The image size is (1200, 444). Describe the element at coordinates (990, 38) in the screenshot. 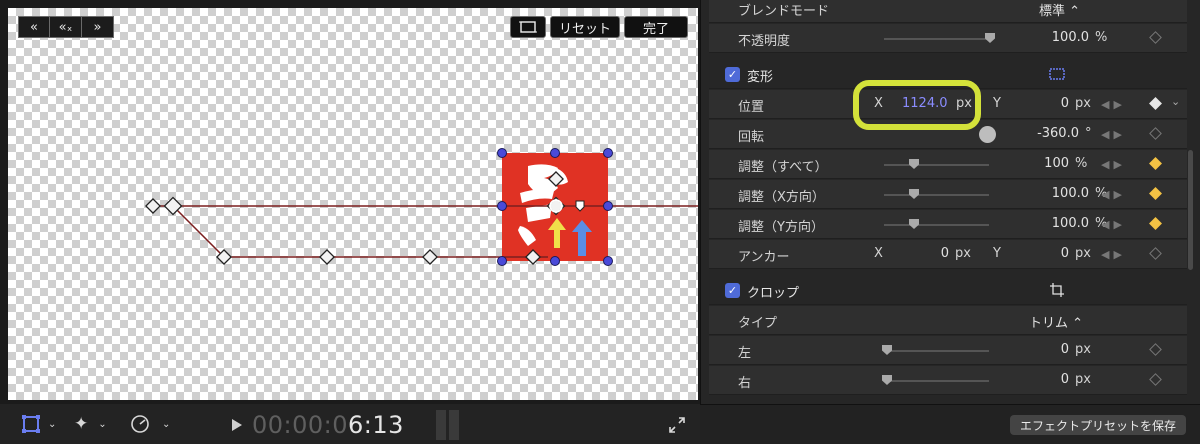

I see `opacity-slider-knob` at that location.